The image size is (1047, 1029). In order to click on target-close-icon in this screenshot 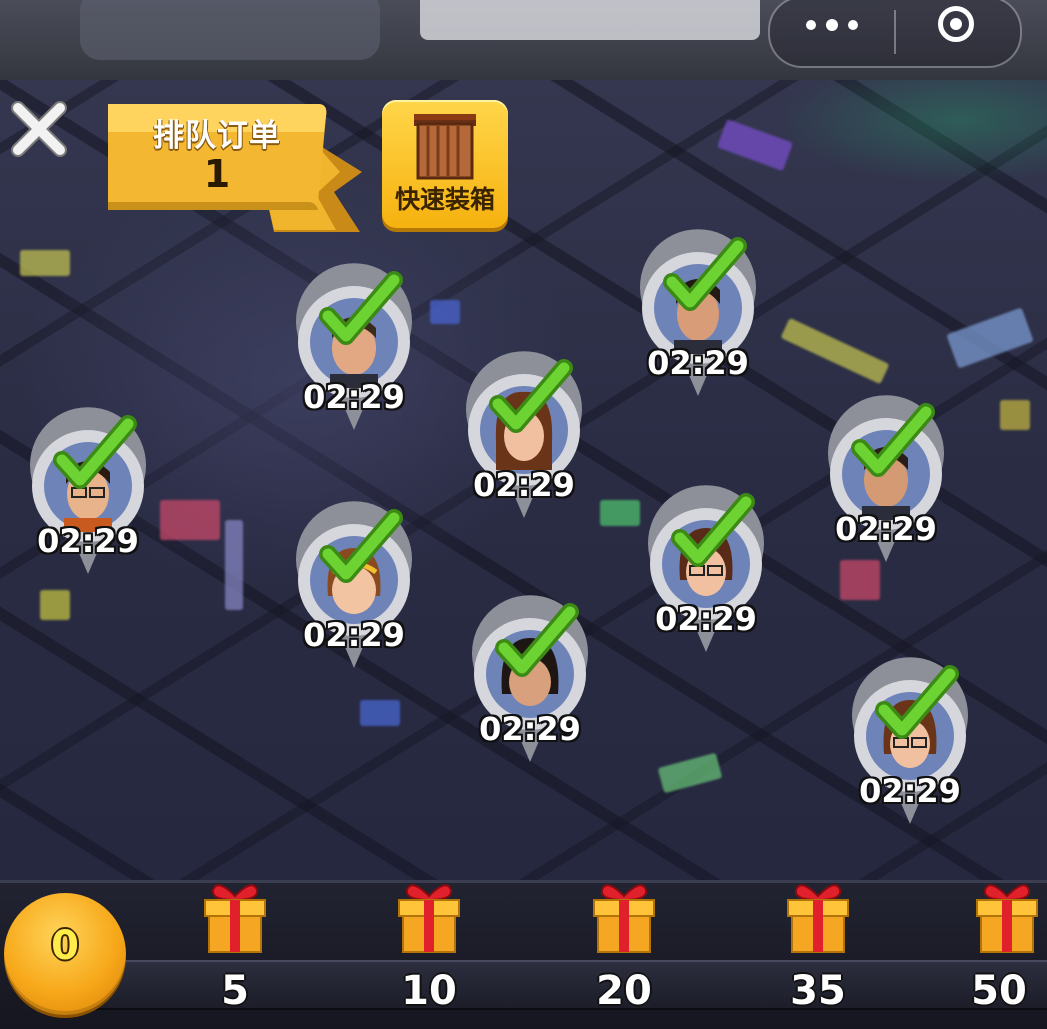, I will do `click(956, 24)`.